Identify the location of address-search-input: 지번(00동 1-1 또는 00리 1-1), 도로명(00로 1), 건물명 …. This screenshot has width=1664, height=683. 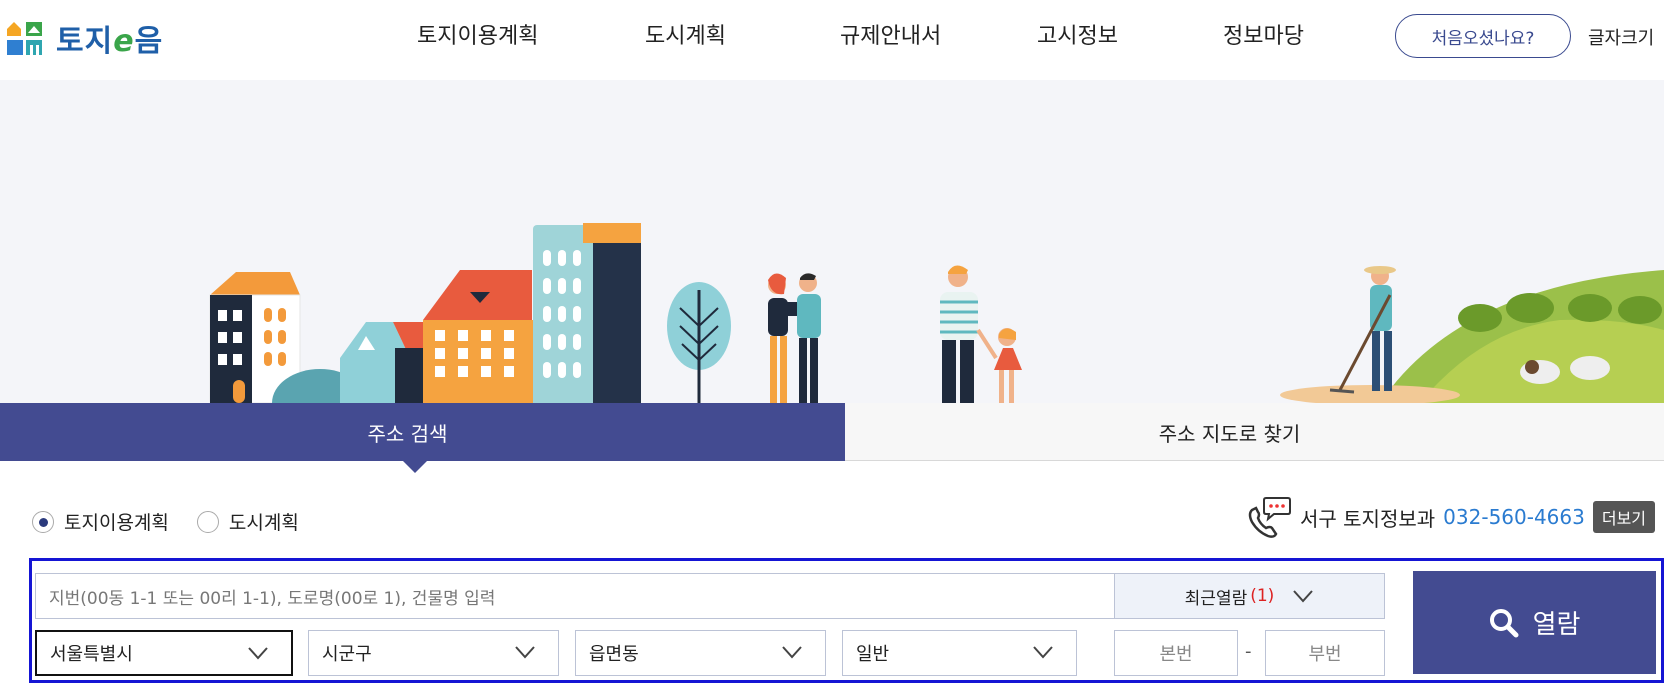
(574, 596).